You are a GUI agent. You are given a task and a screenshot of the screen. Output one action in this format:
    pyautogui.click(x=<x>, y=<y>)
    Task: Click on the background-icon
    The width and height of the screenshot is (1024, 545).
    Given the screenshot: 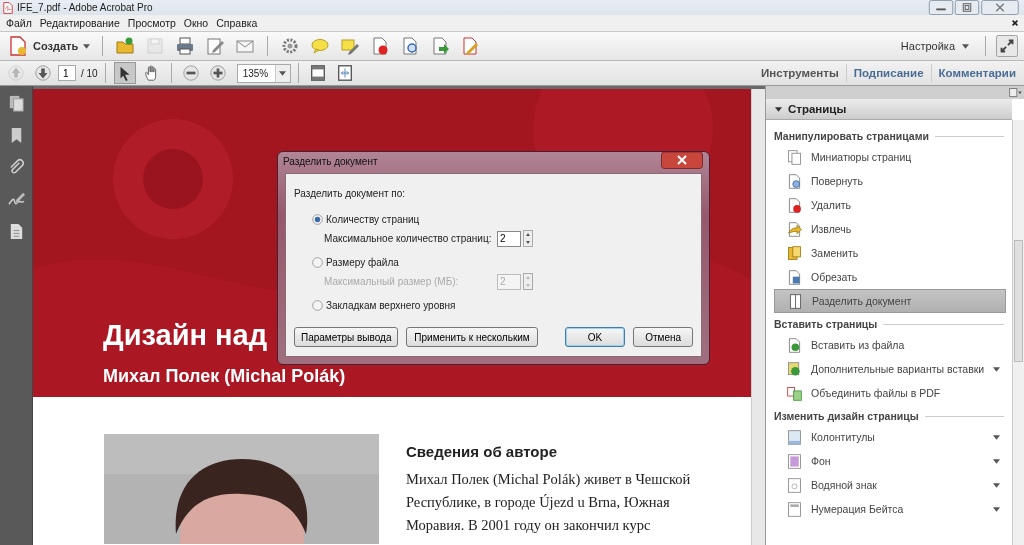 What is the action you would take?
    pyautogui.click(x=794, y=461)
    